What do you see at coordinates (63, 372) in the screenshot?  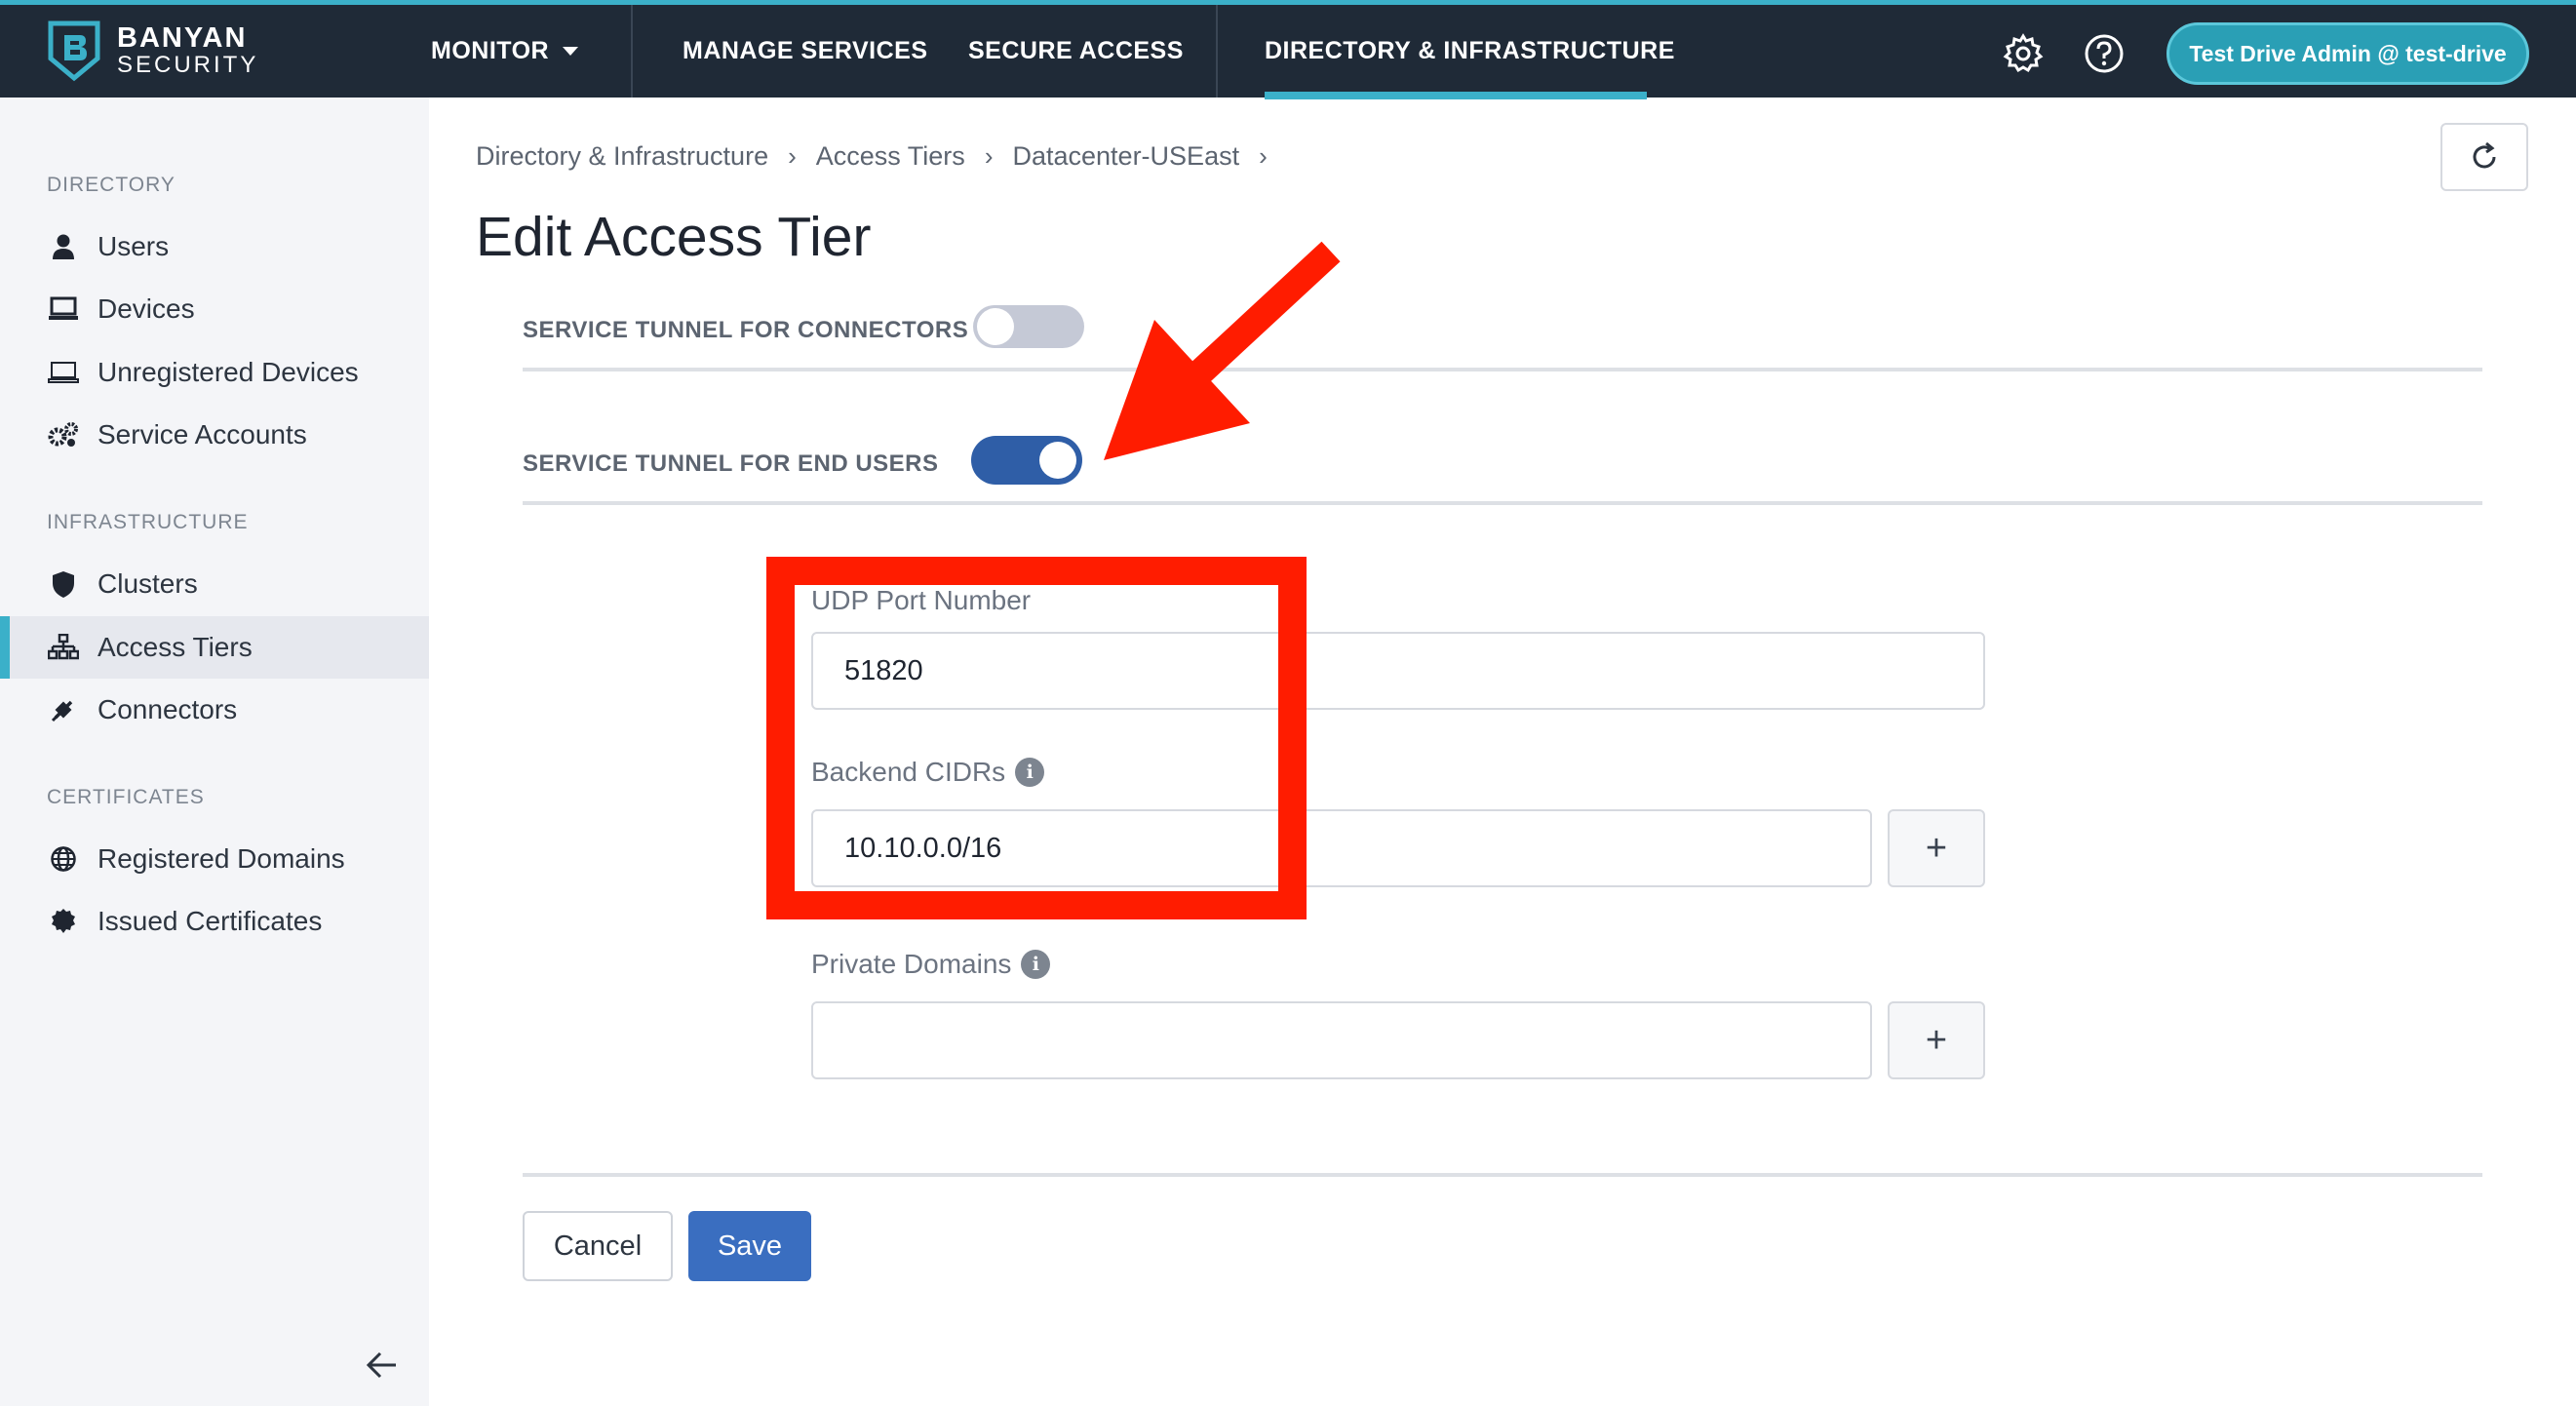 I see `laptop-outline-icon` at bounding box center [63, 372].